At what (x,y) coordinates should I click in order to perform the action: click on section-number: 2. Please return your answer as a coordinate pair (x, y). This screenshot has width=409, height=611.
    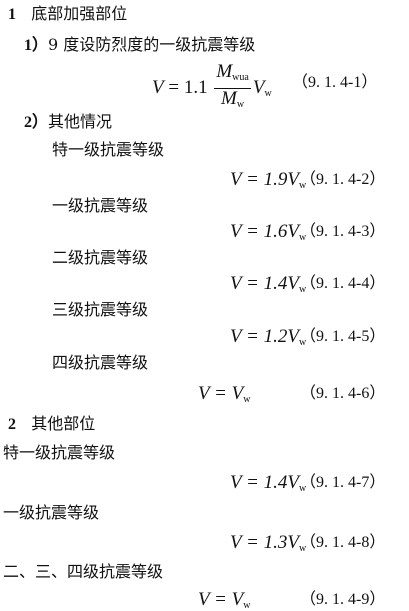
    Looking at the image, I should click on (12, 424).